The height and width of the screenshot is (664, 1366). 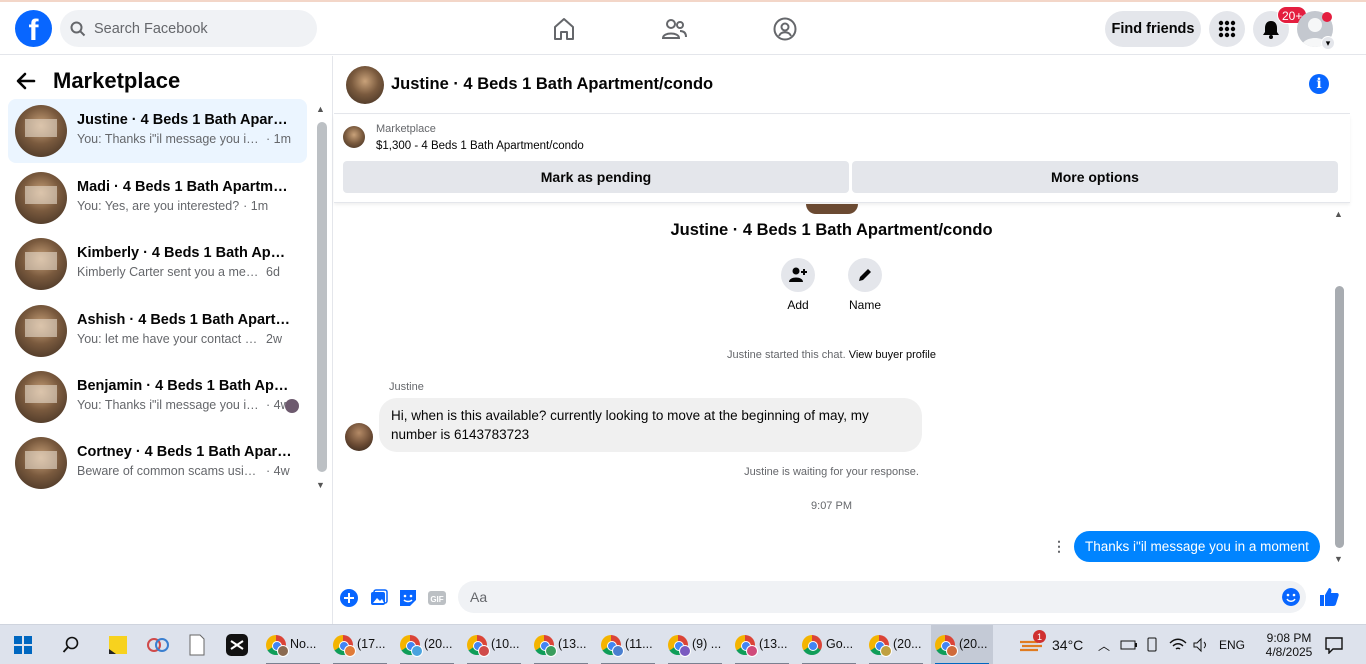 What do you see at coordinates (564, 29) in the screenshot?
I see `home-icon` at bounding box center [564, 29].